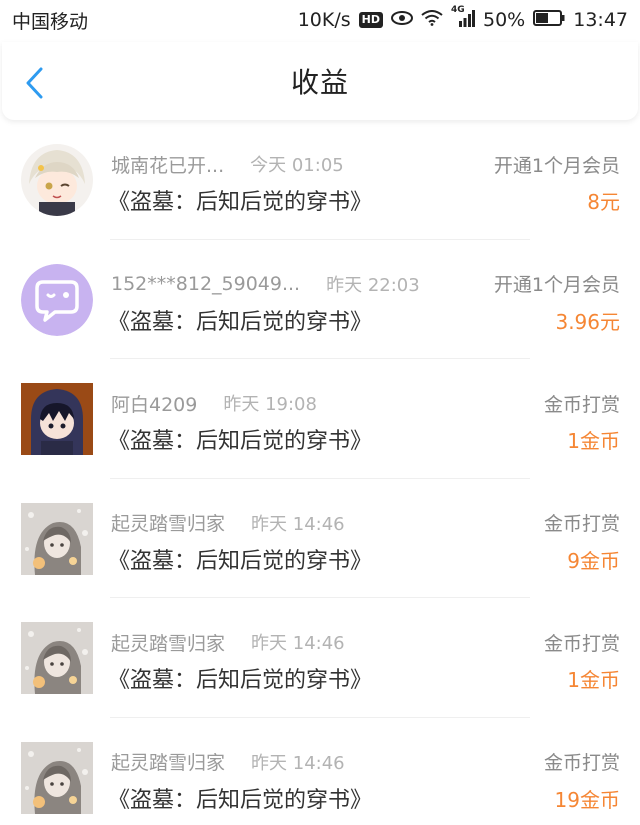 The width and height of the screenshot is (640, 825). I want to click on page-title: 收益, so click(319, 82).